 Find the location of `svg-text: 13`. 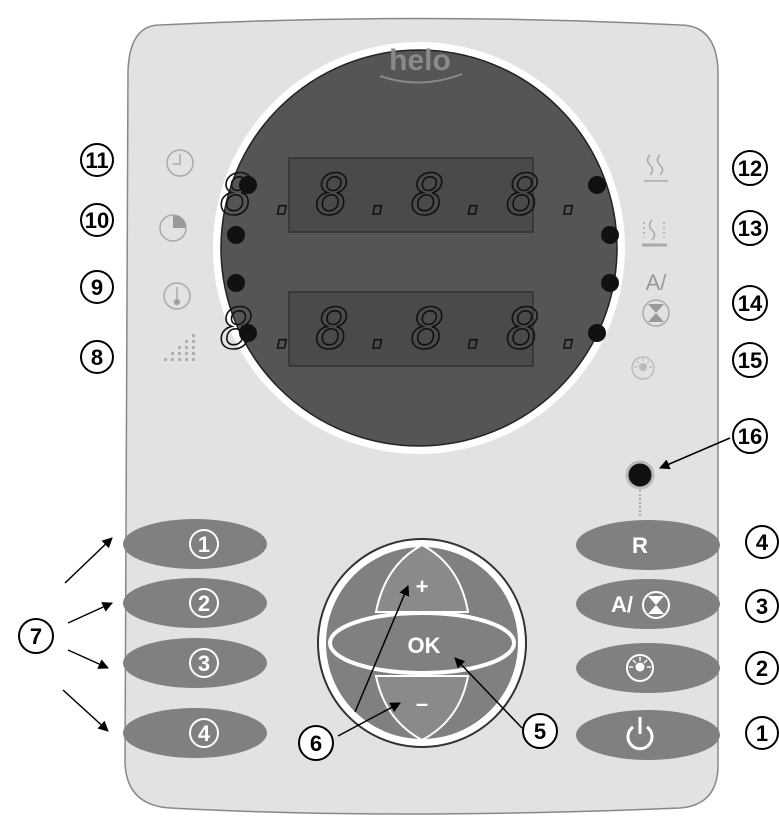

svg-text: 13 is located at coordinates (750, 228).